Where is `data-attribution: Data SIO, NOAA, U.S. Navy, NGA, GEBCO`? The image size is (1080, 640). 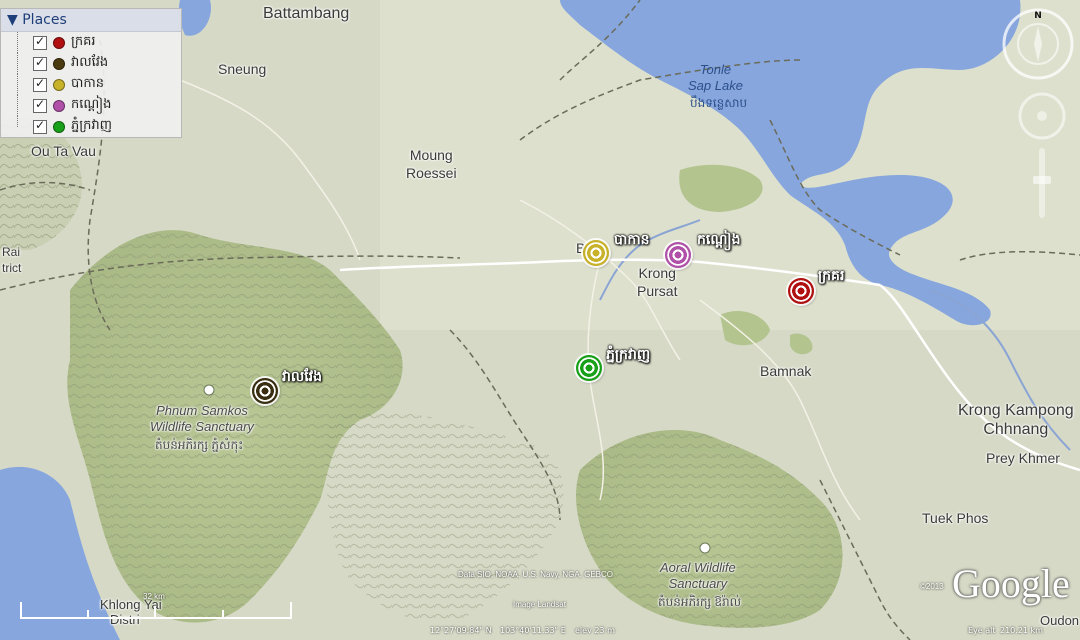 data-attribution: Data SIO, NOAA, U.S. Navy, NGA, GEBCO is located at coordinates (535, 574).